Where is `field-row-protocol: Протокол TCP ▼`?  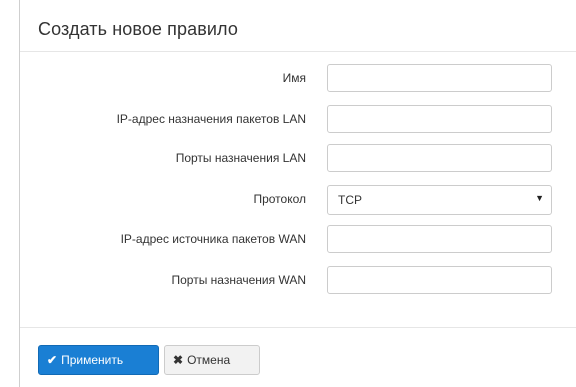
field-row-protocol: Протокол TCP ▼ is located at coordinates (298, 200).